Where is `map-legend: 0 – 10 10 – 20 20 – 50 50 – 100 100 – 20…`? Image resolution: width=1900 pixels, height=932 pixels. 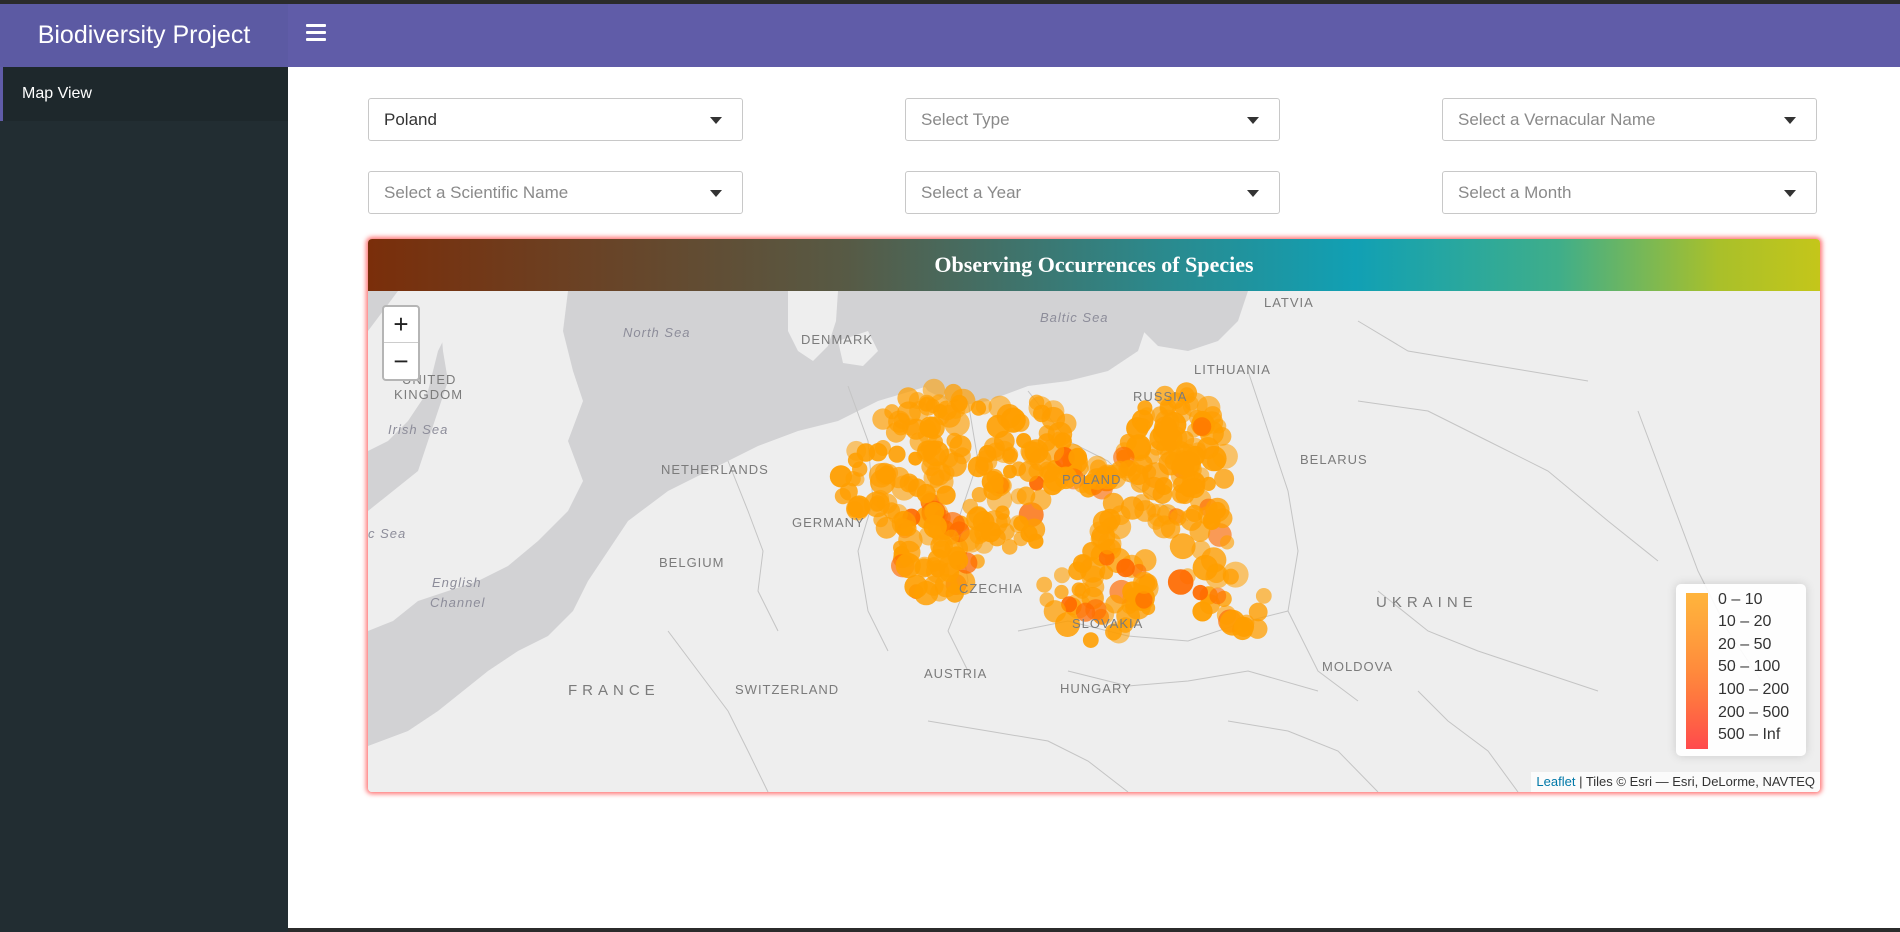
map-legend: 0 – 10 10 – 20 20 – 50 50 – 100 100 – 20… is located at coordinates (1741, 670).